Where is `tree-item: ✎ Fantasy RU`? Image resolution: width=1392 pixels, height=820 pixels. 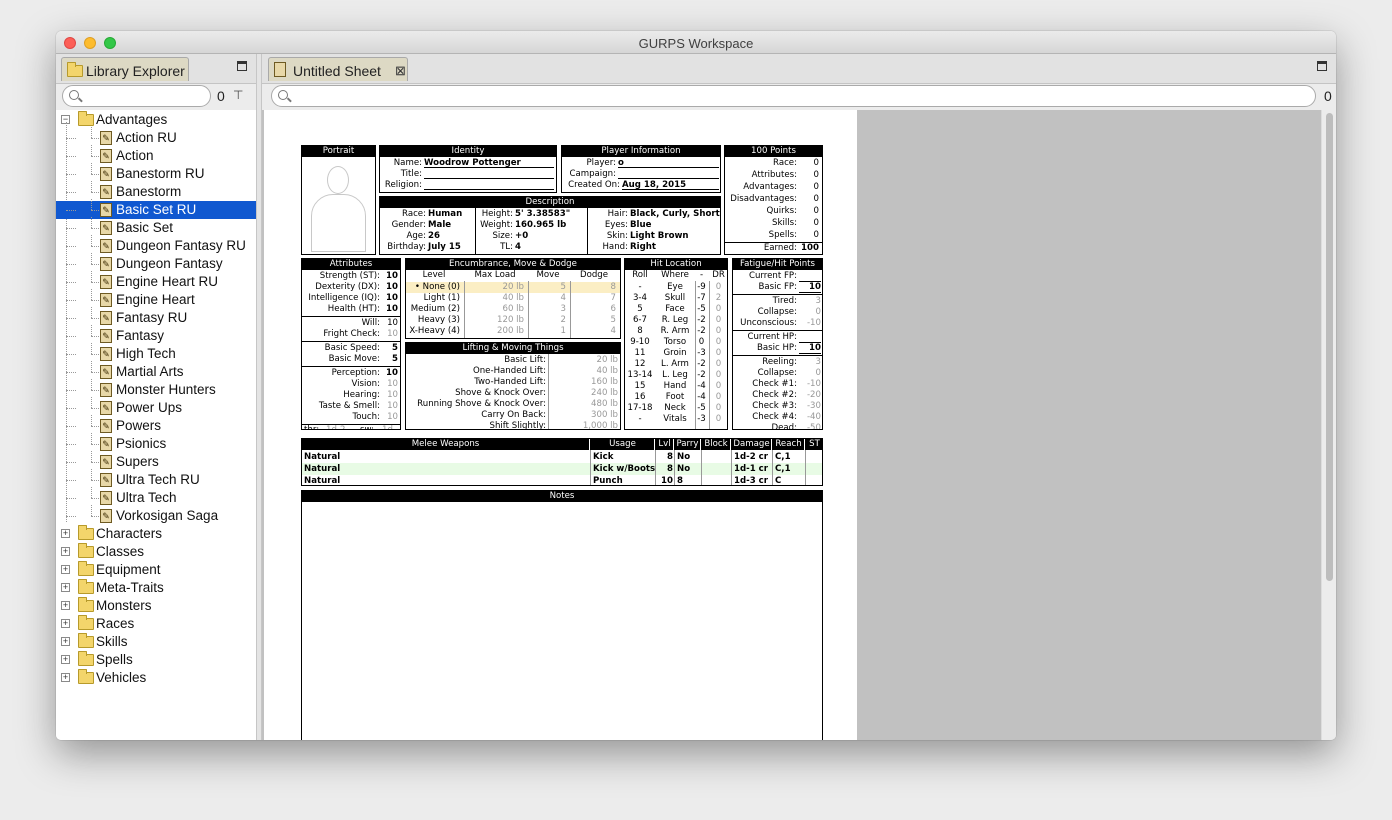 tree-item: ✎ Fantasy RU is located at coordinates (156, 318).